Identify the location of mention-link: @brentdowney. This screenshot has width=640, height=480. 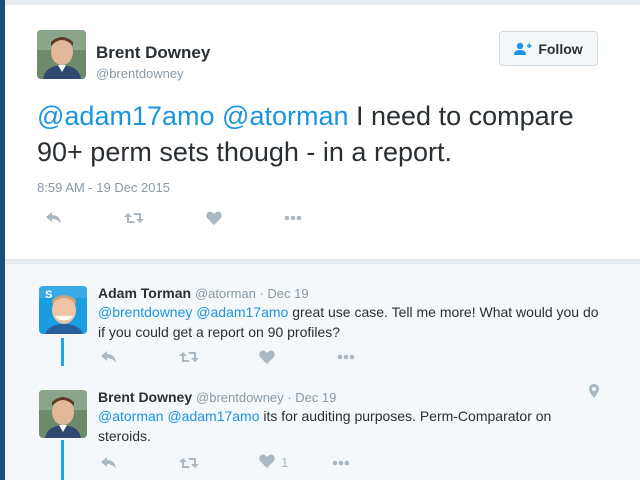
(145, 312).